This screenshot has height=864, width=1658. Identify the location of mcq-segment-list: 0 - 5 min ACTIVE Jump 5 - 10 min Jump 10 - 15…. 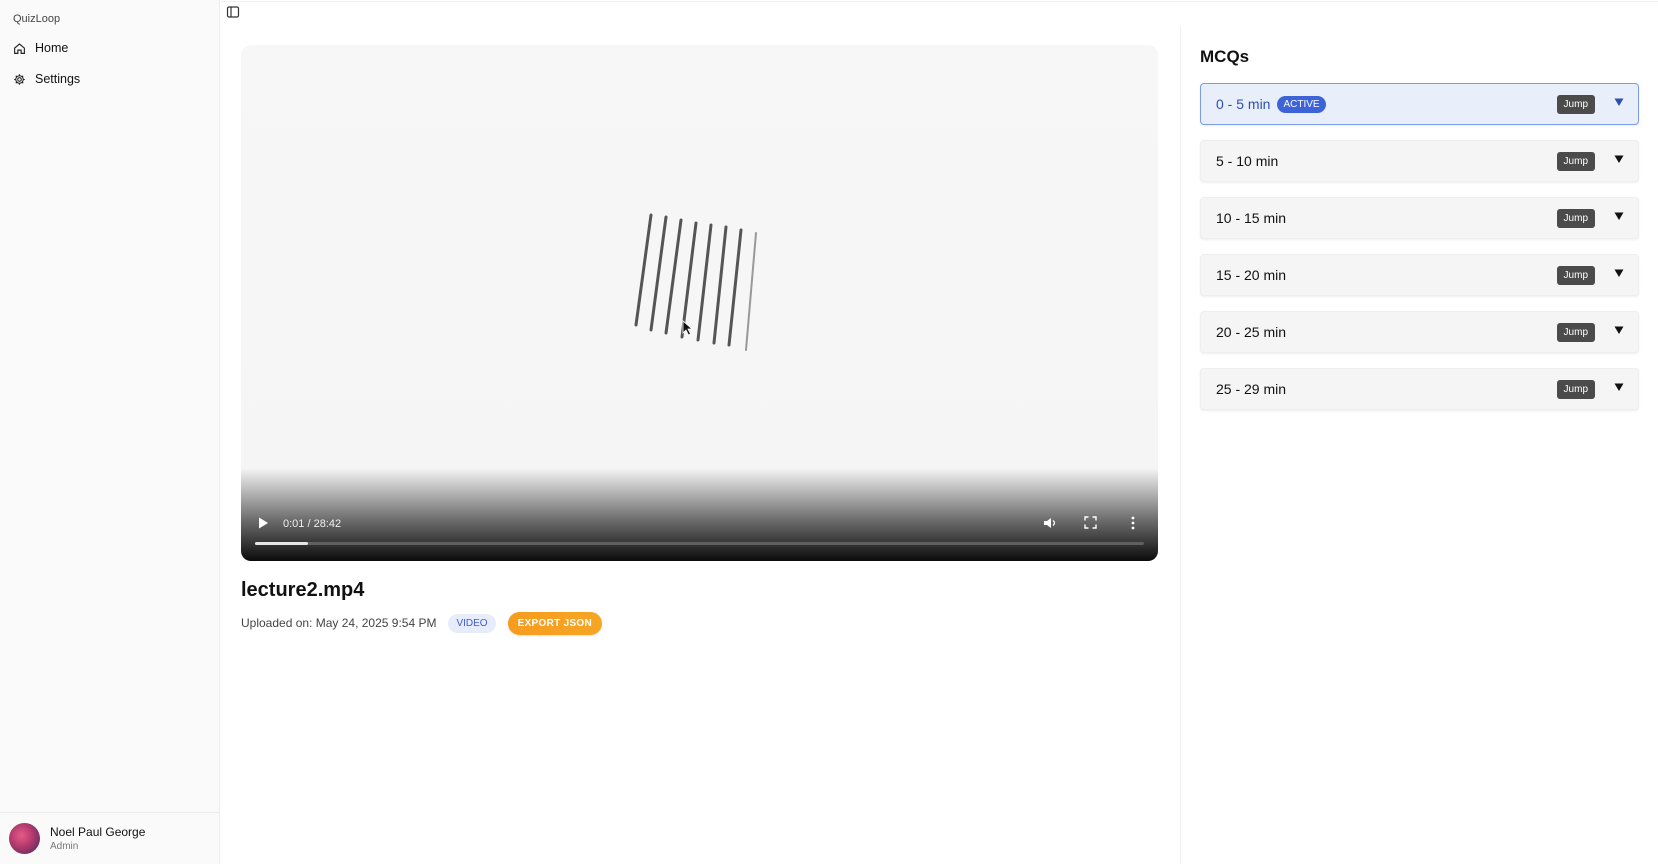
(1419, 254).